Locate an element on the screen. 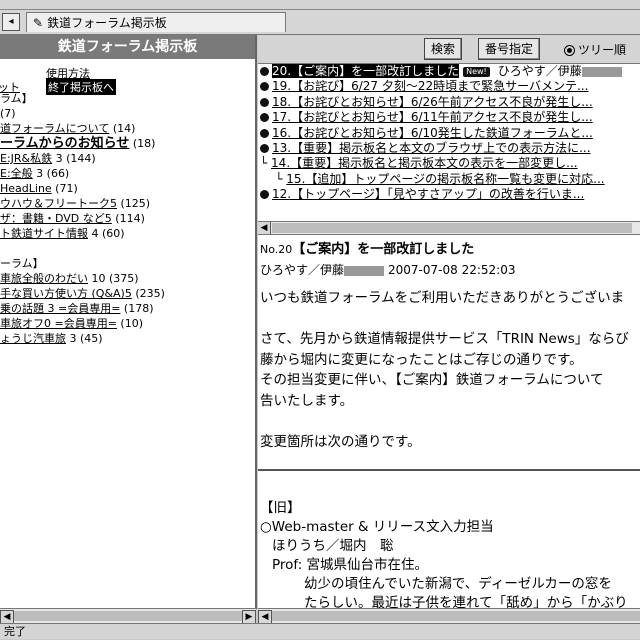 The image size is (640, 640). board-item-count: (114) is located at coordinates (128, 218).